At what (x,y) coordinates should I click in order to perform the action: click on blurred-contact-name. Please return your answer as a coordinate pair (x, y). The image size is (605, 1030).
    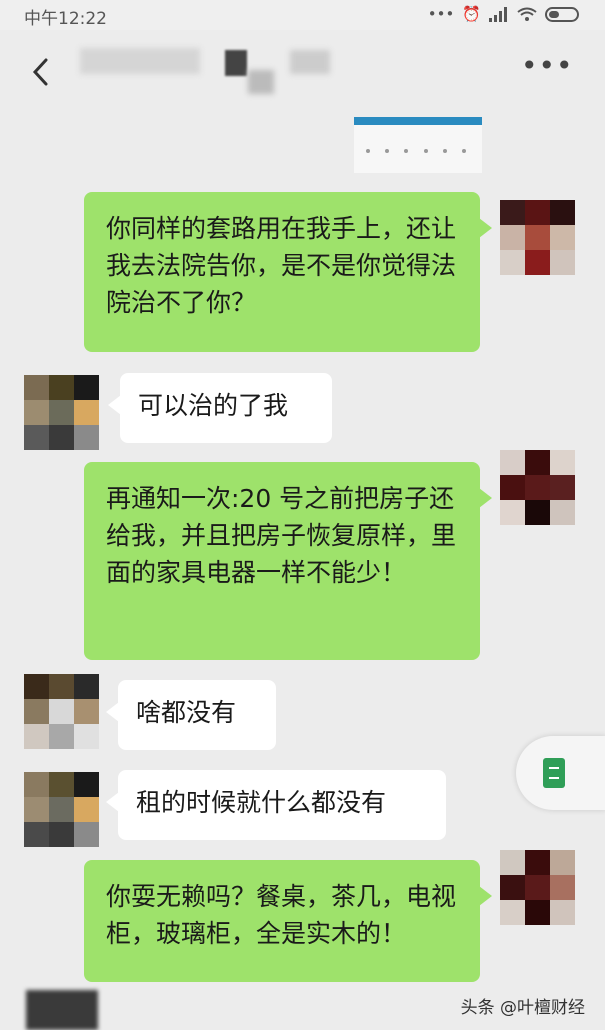
    Looking at the image, I should click on (140, 61).